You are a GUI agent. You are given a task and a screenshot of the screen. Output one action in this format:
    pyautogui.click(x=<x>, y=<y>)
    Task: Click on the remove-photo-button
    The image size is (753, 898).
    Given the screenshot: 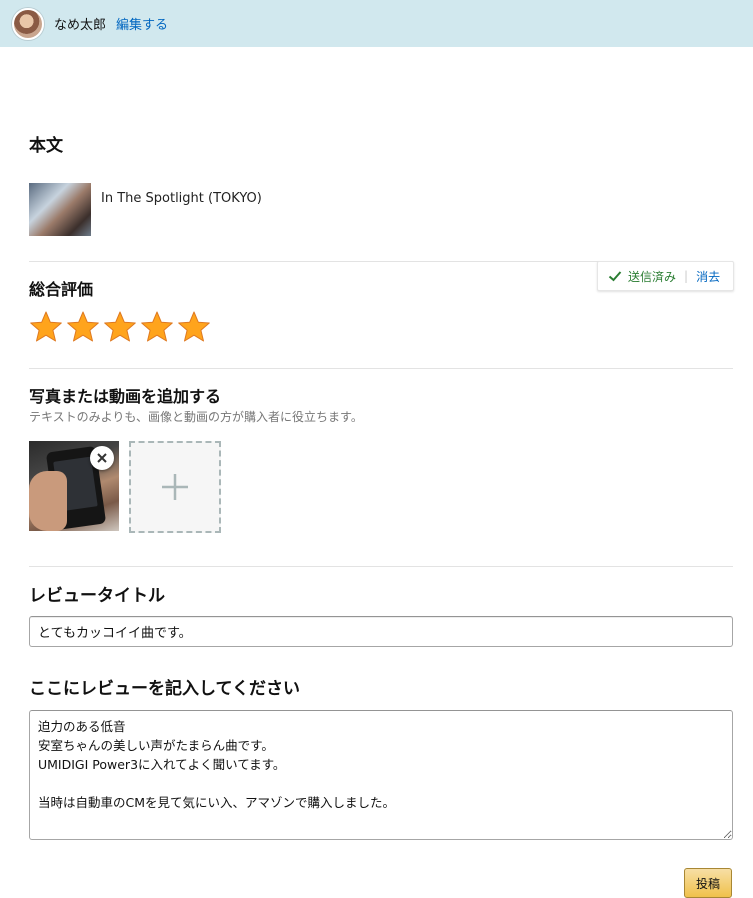 What is the action you would take?
    pyautogui.click(x=102, y=458)
    